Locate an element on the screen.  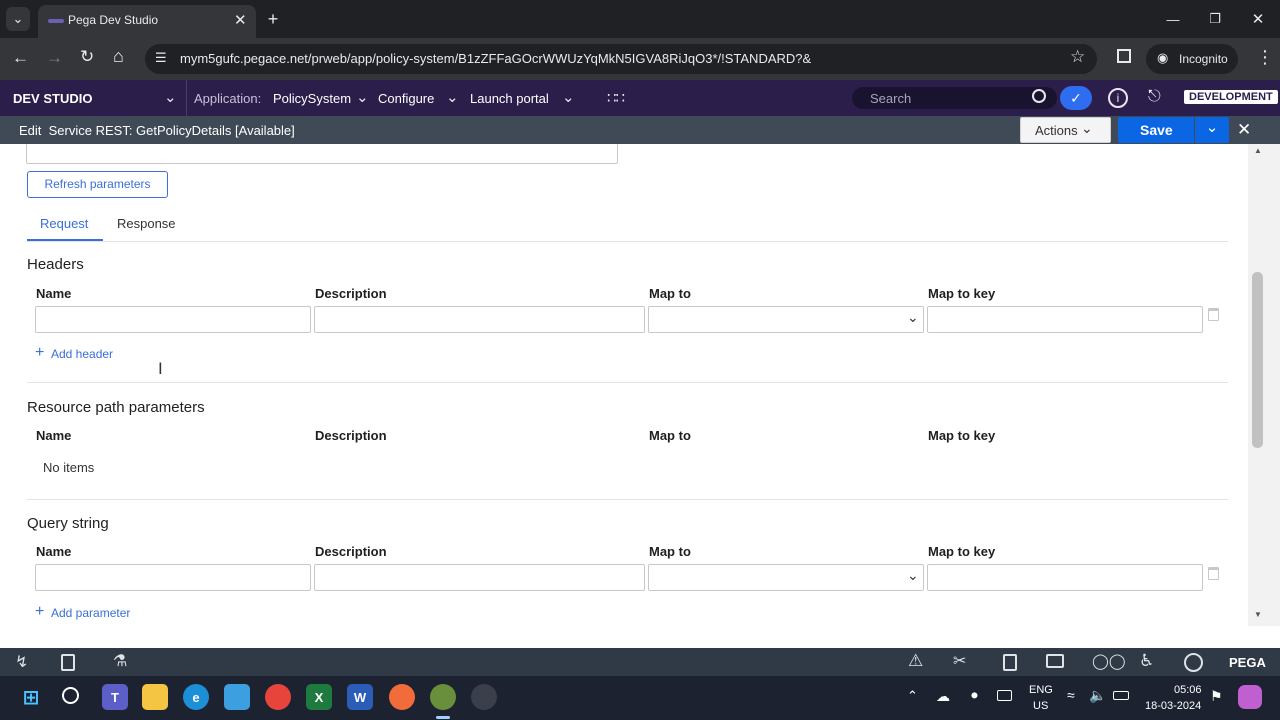
clipboard-icon is located at coordinates (1010, 662).